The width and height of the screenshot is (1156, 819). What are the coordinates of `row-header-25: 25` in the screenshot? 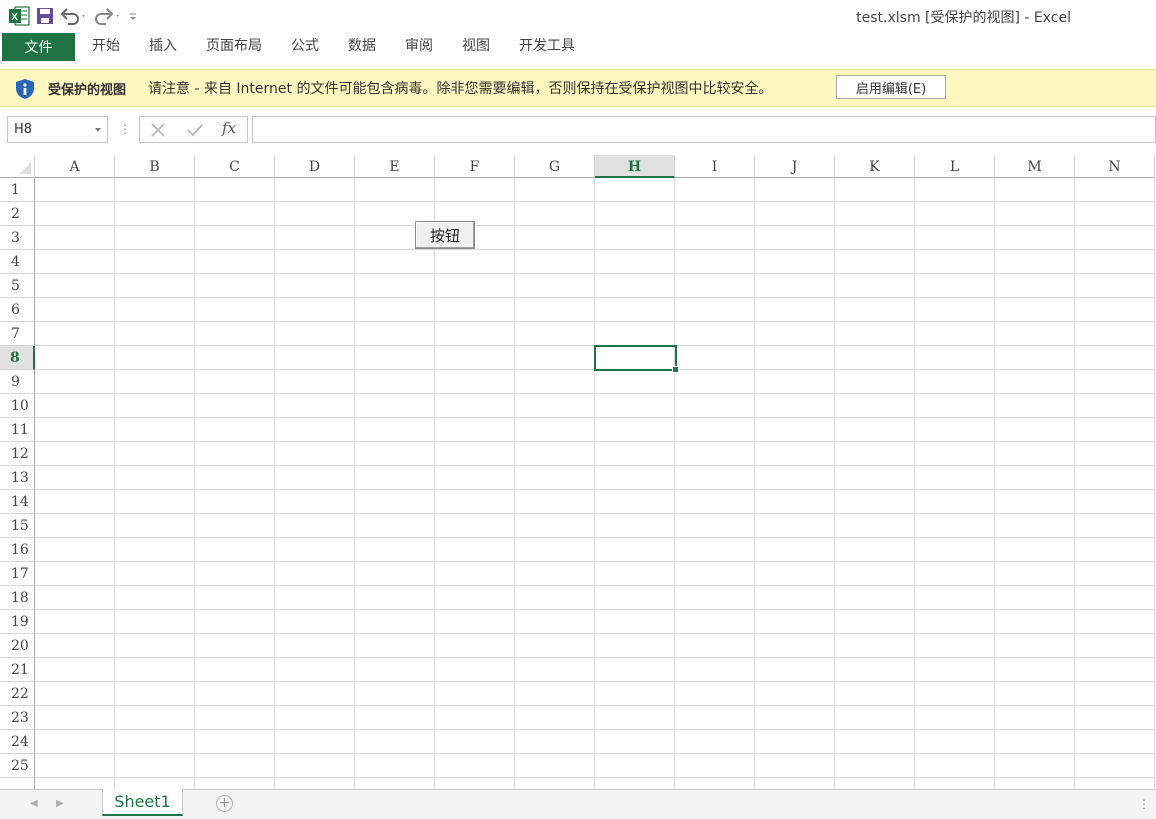 It's located at (17, 766).